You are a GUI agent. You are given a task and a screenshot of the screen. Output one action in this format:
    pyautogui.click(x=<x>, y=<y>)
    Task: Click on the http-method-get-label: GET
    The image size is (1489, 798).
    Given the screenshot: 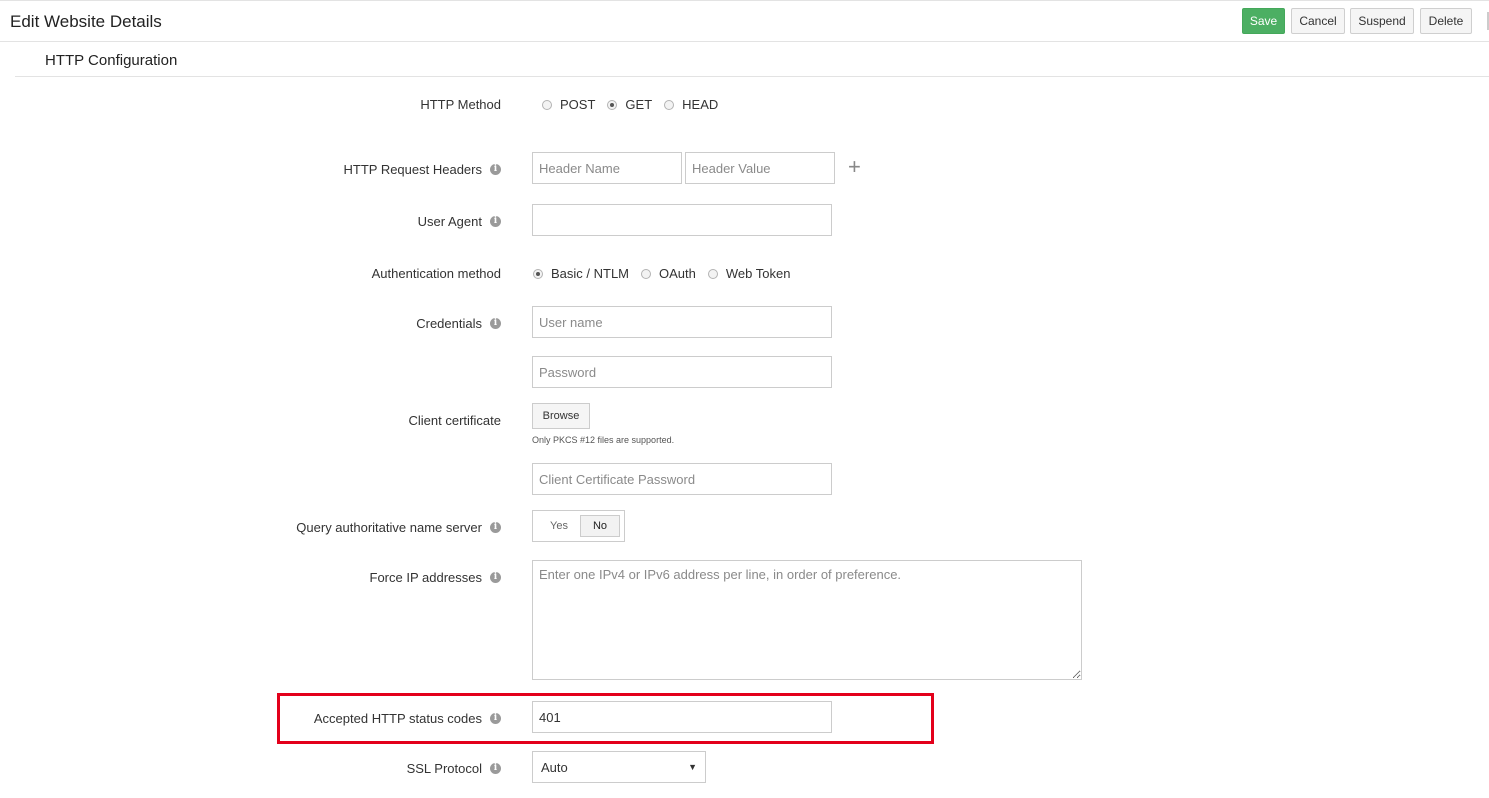 What is the action you would take?
    pyautogui.click(x=639, y=104)
    